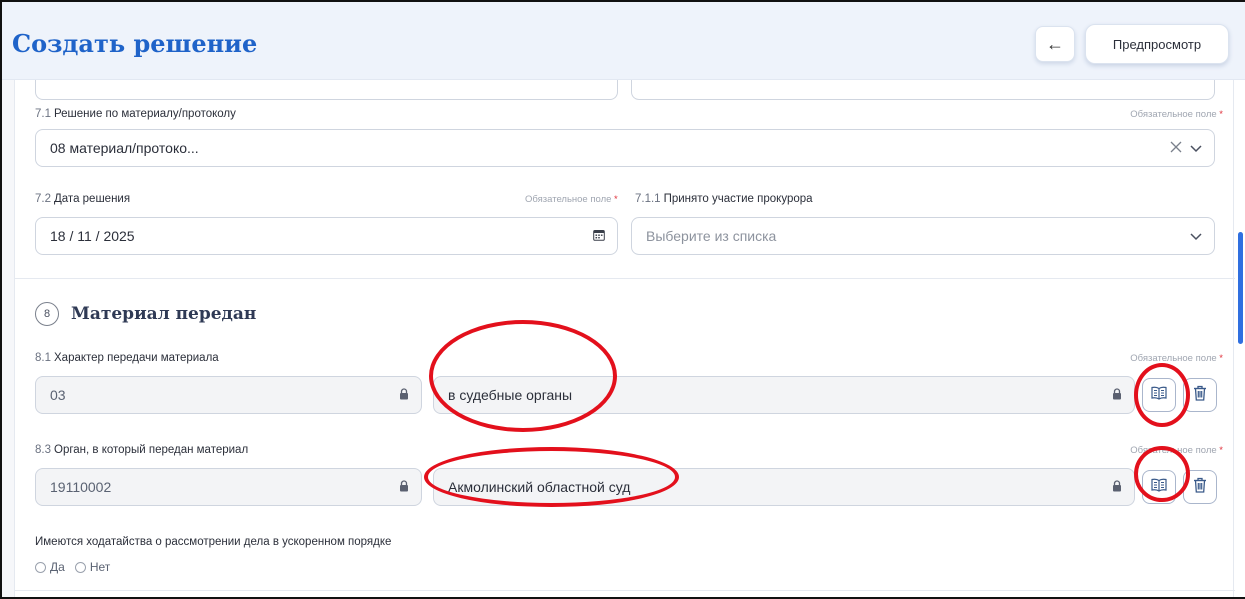 The width and height of the screenshot is (1245, 599). What do you see at coordinates (164, 314) in the screenshot?
I see `section-8-title: Материал передан` at bounding box center [164, 314].